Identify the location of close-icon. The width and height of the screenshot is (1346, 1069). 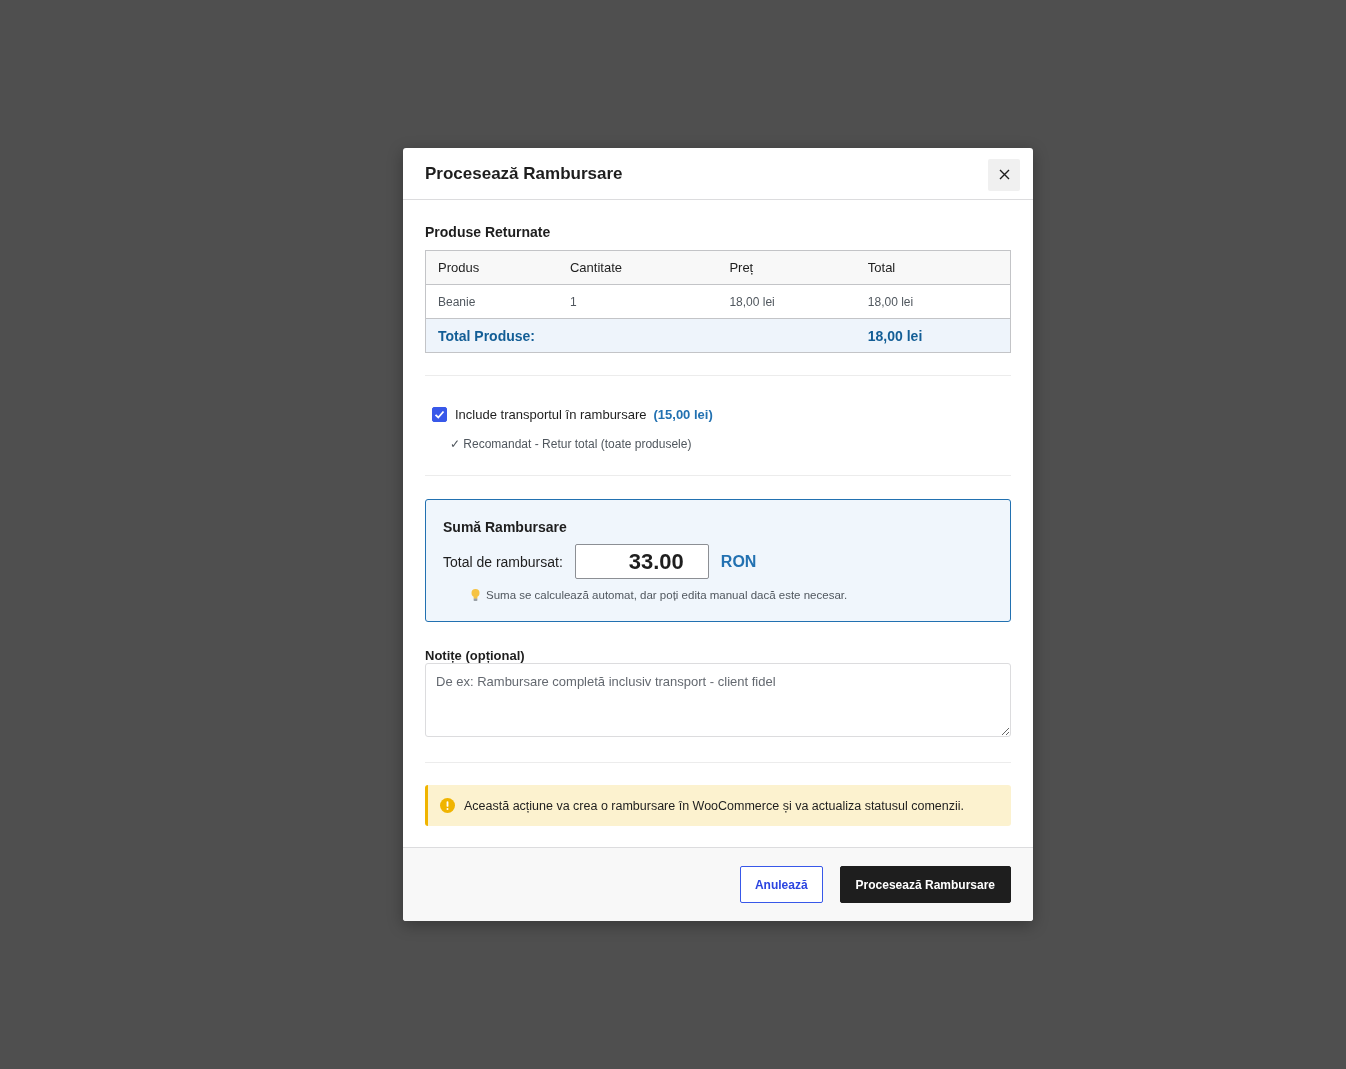
(1004, 174).